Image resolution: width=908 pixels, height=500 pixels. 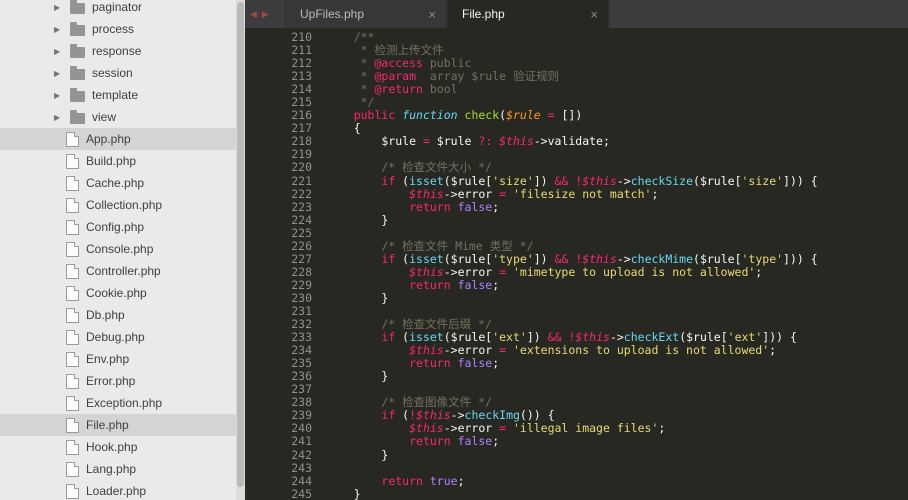 What do you see at coordinates (253, 14) in the screenshot?
I see `prev-tab-arrow-icon: ◀` at bounding box center [253, 14].